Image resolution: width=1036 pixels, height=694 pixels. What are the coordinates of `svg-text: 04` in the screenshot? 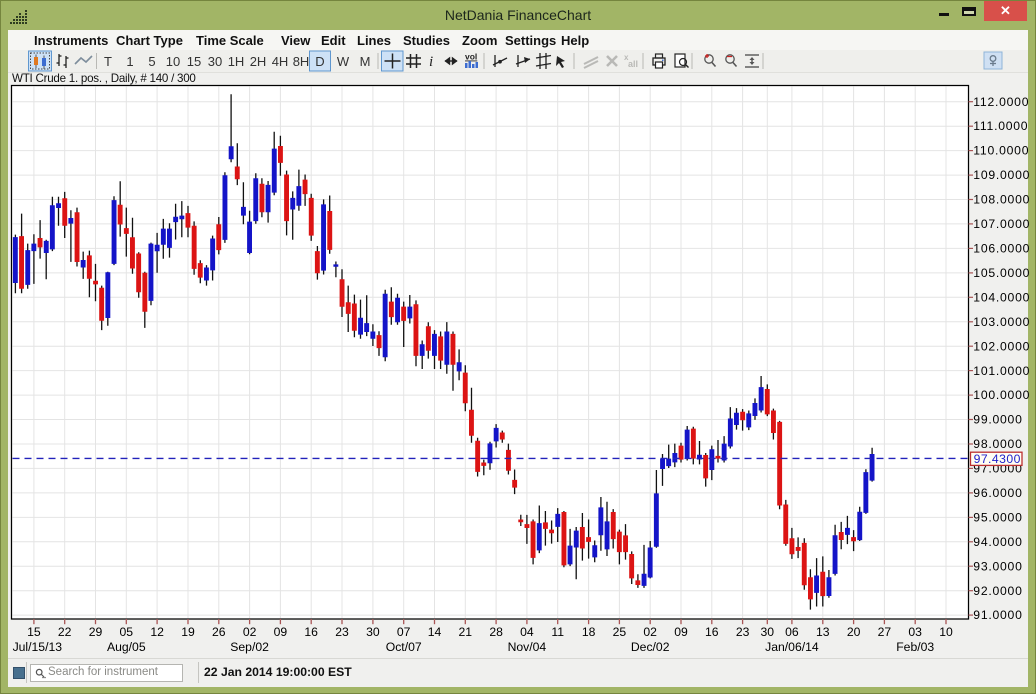 It's located at (527, 632).